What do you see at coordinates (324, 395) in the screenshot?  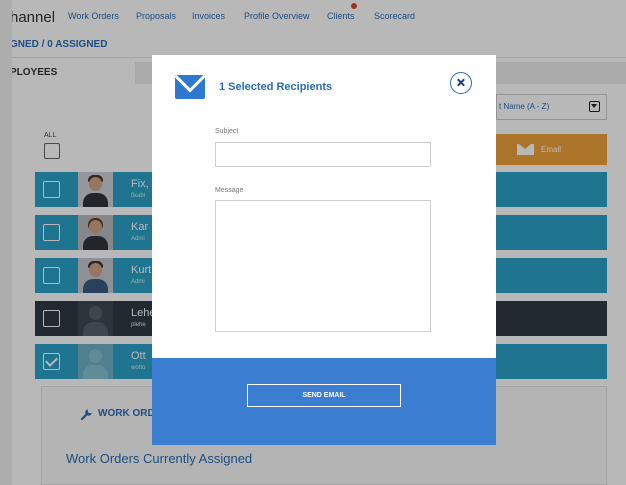 I see `send-email-button: SEND EMAIL` at bounding box center [324, 395].